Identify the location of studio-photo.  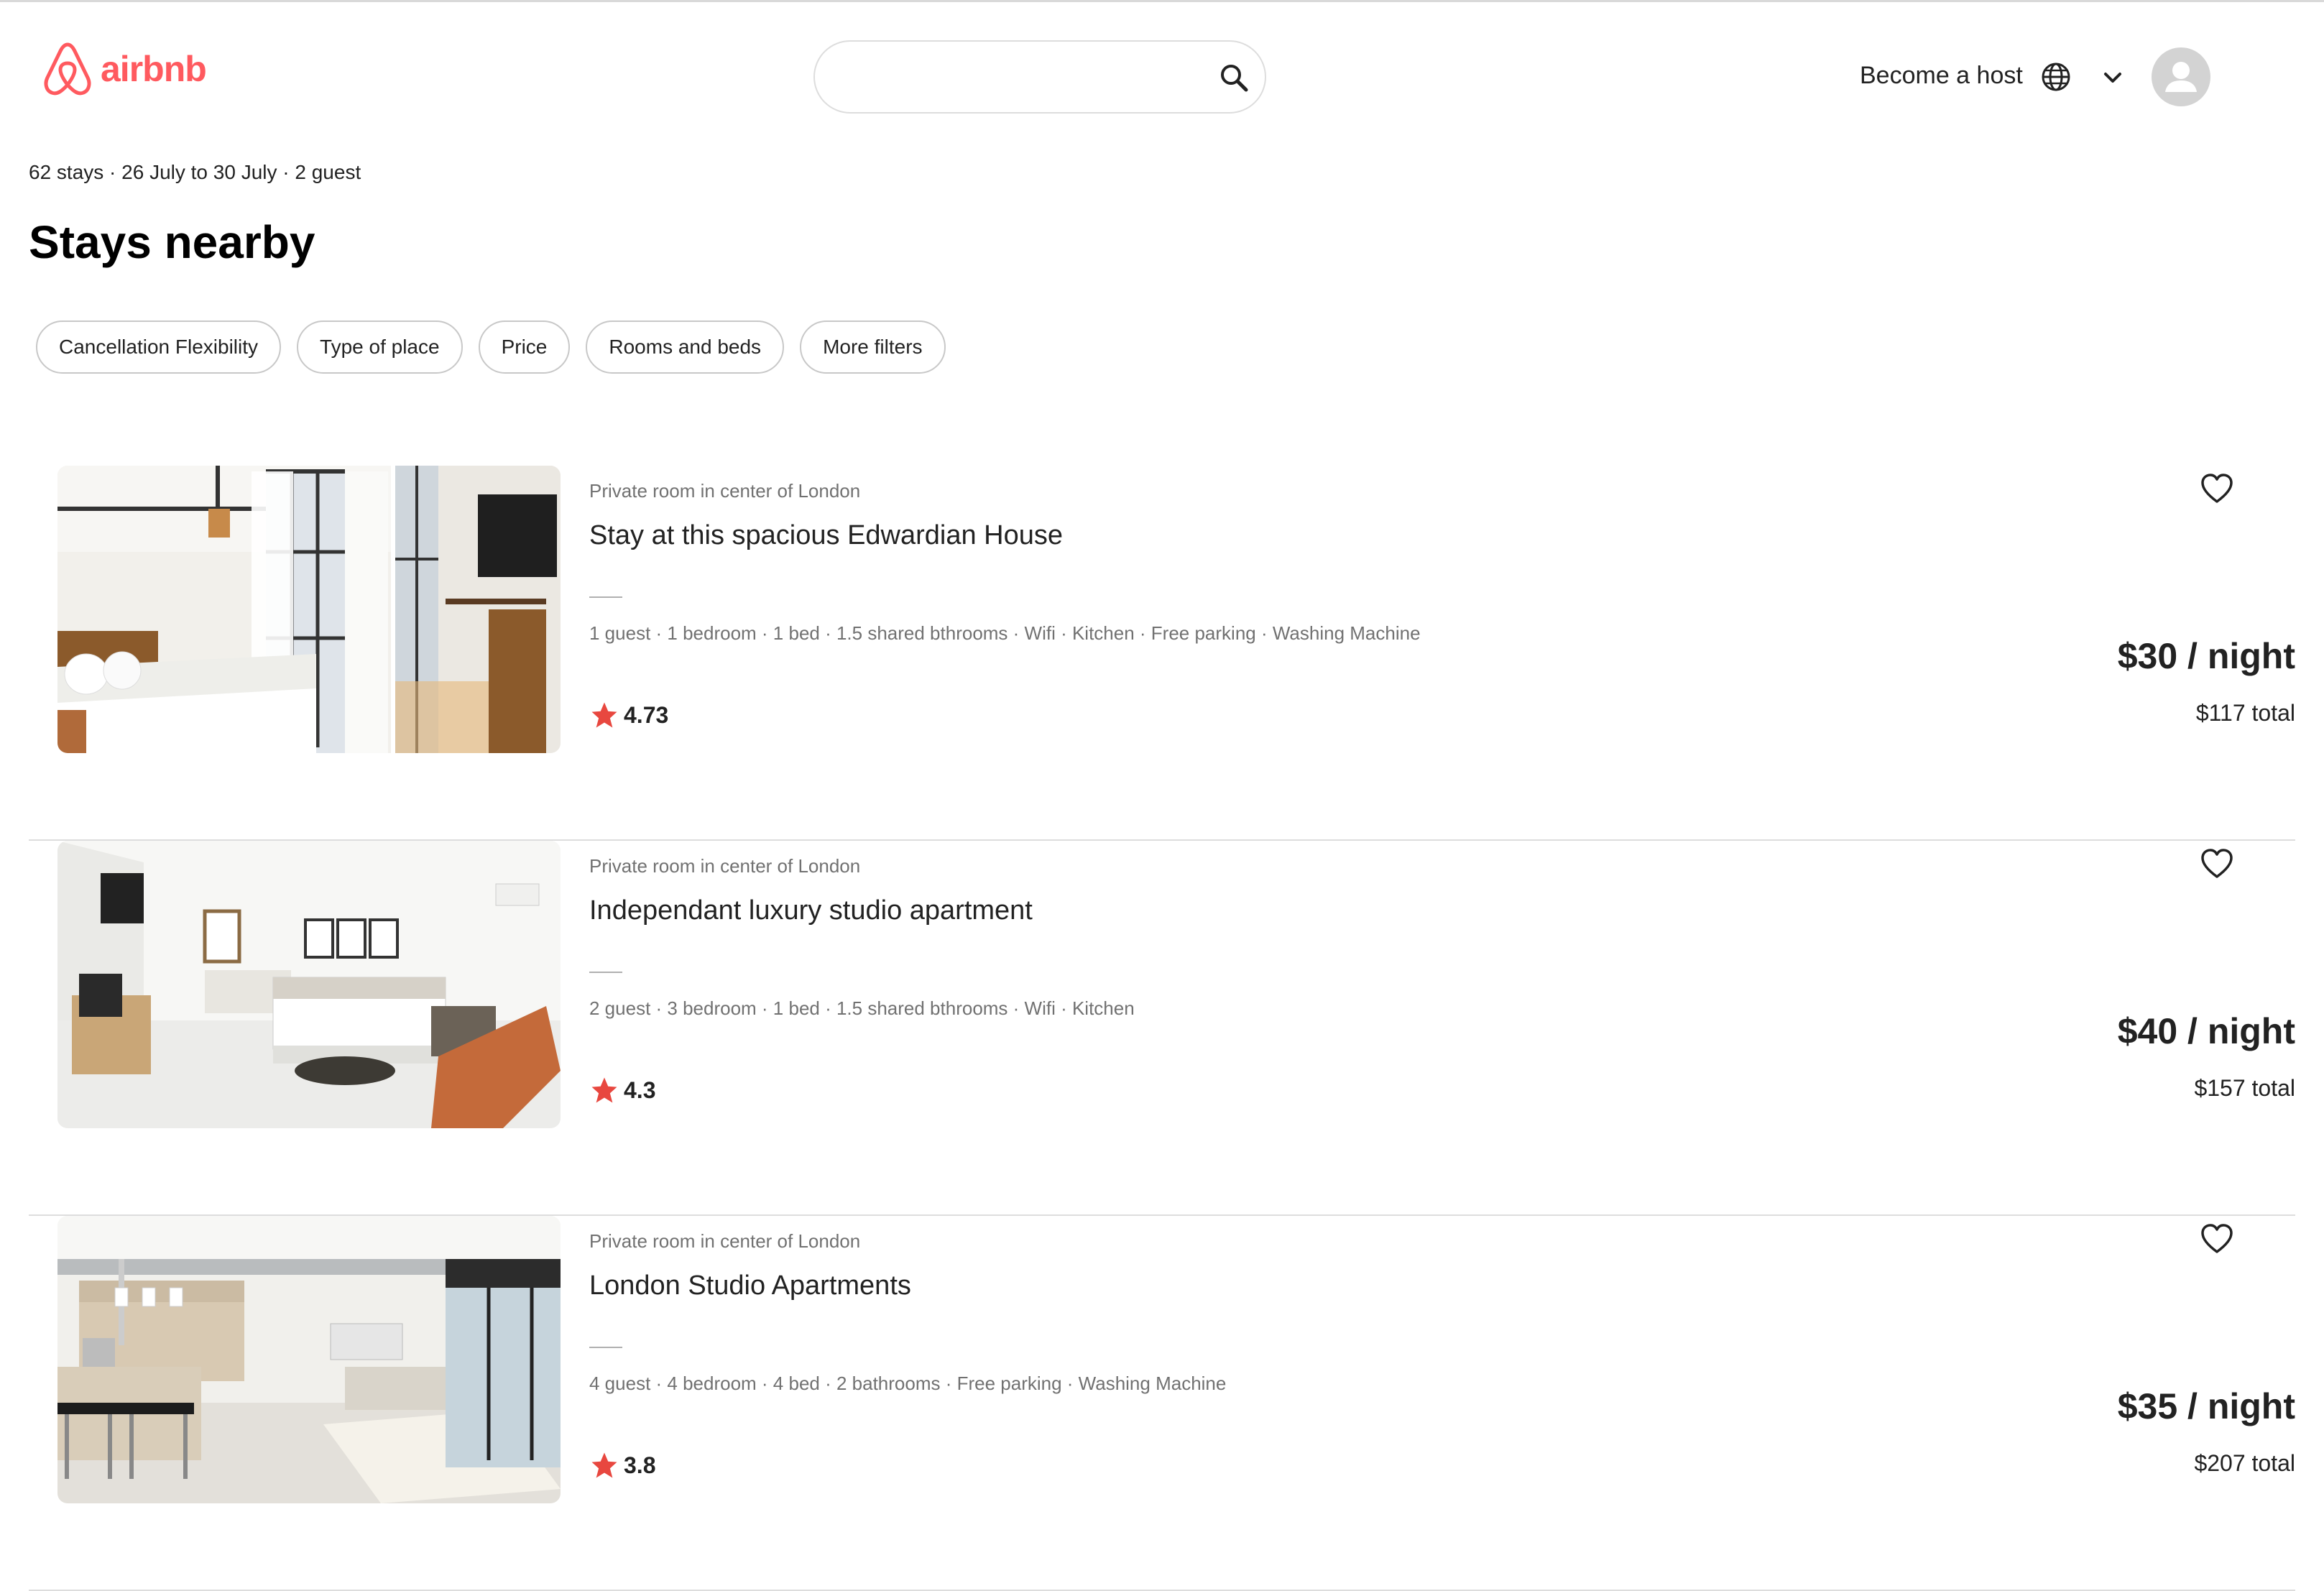
(309, 984).